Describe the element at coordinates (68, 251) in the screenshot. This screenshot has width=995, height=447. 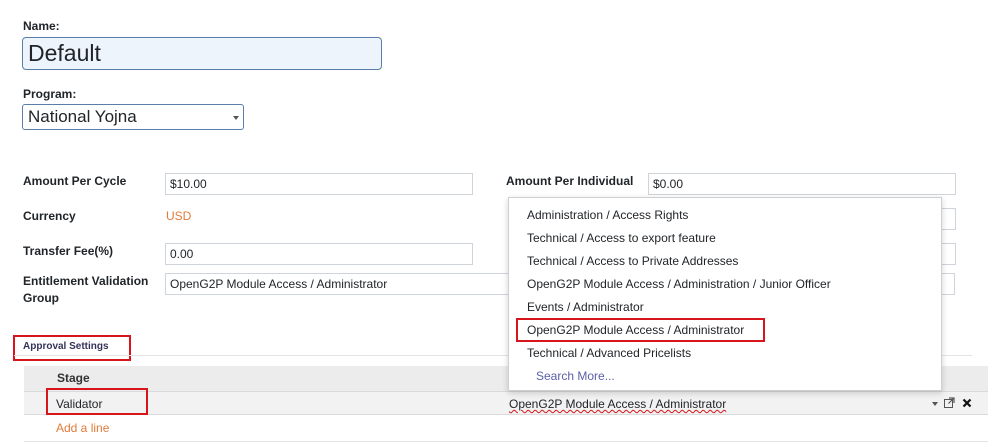
I see `transfer-fee-label: Transfer Fee(%)` at that location.